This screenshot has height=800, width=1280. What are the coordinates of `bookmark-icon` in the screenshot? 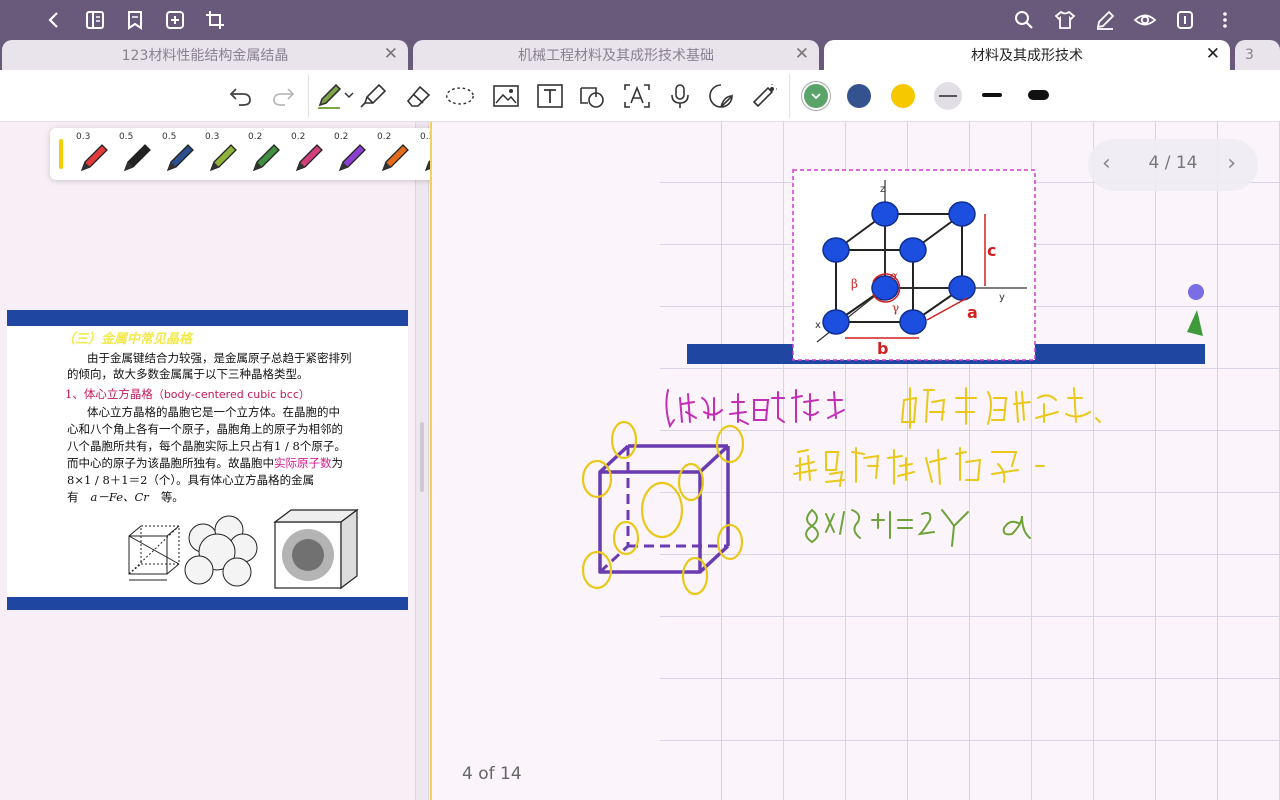 It's located at (135, 20).